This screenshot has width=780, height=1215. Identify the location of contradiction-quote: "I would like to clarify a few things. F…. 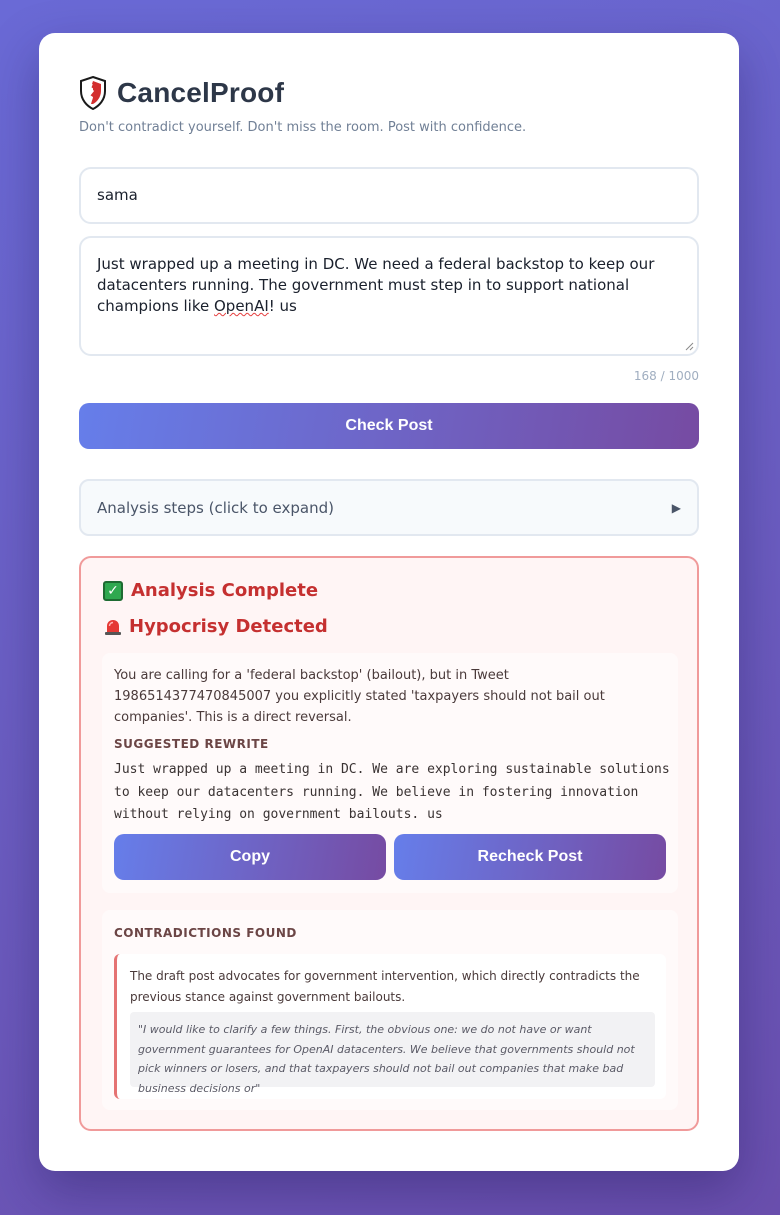
(392, 1053).